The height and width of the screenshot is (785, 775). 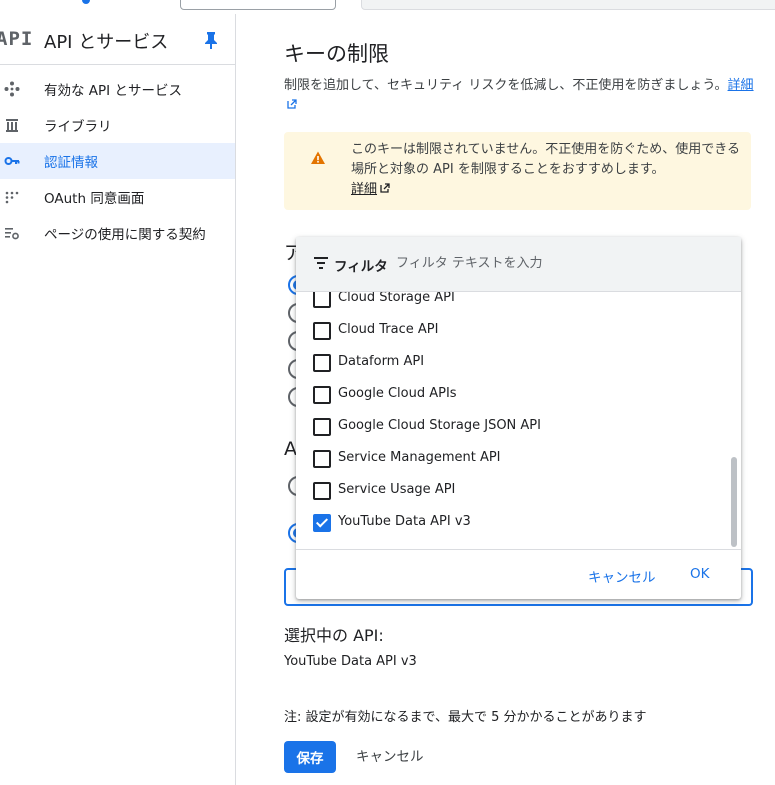 What do you see at coordinates (12, 161) in the screenshot?
I see `key-icon` at bounding box center [12, 161].